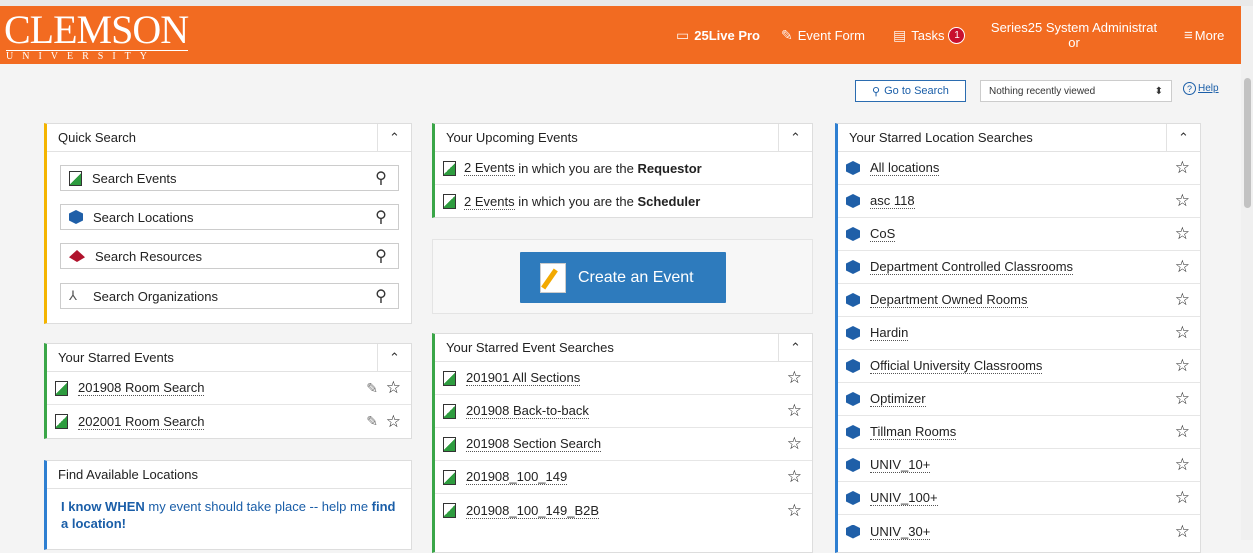 This screenshot has height=553, width=1253. Describe the element at coordinates (913, 432) in the screenshot. I see `location-search-link: Tillman Rooms` at that location.